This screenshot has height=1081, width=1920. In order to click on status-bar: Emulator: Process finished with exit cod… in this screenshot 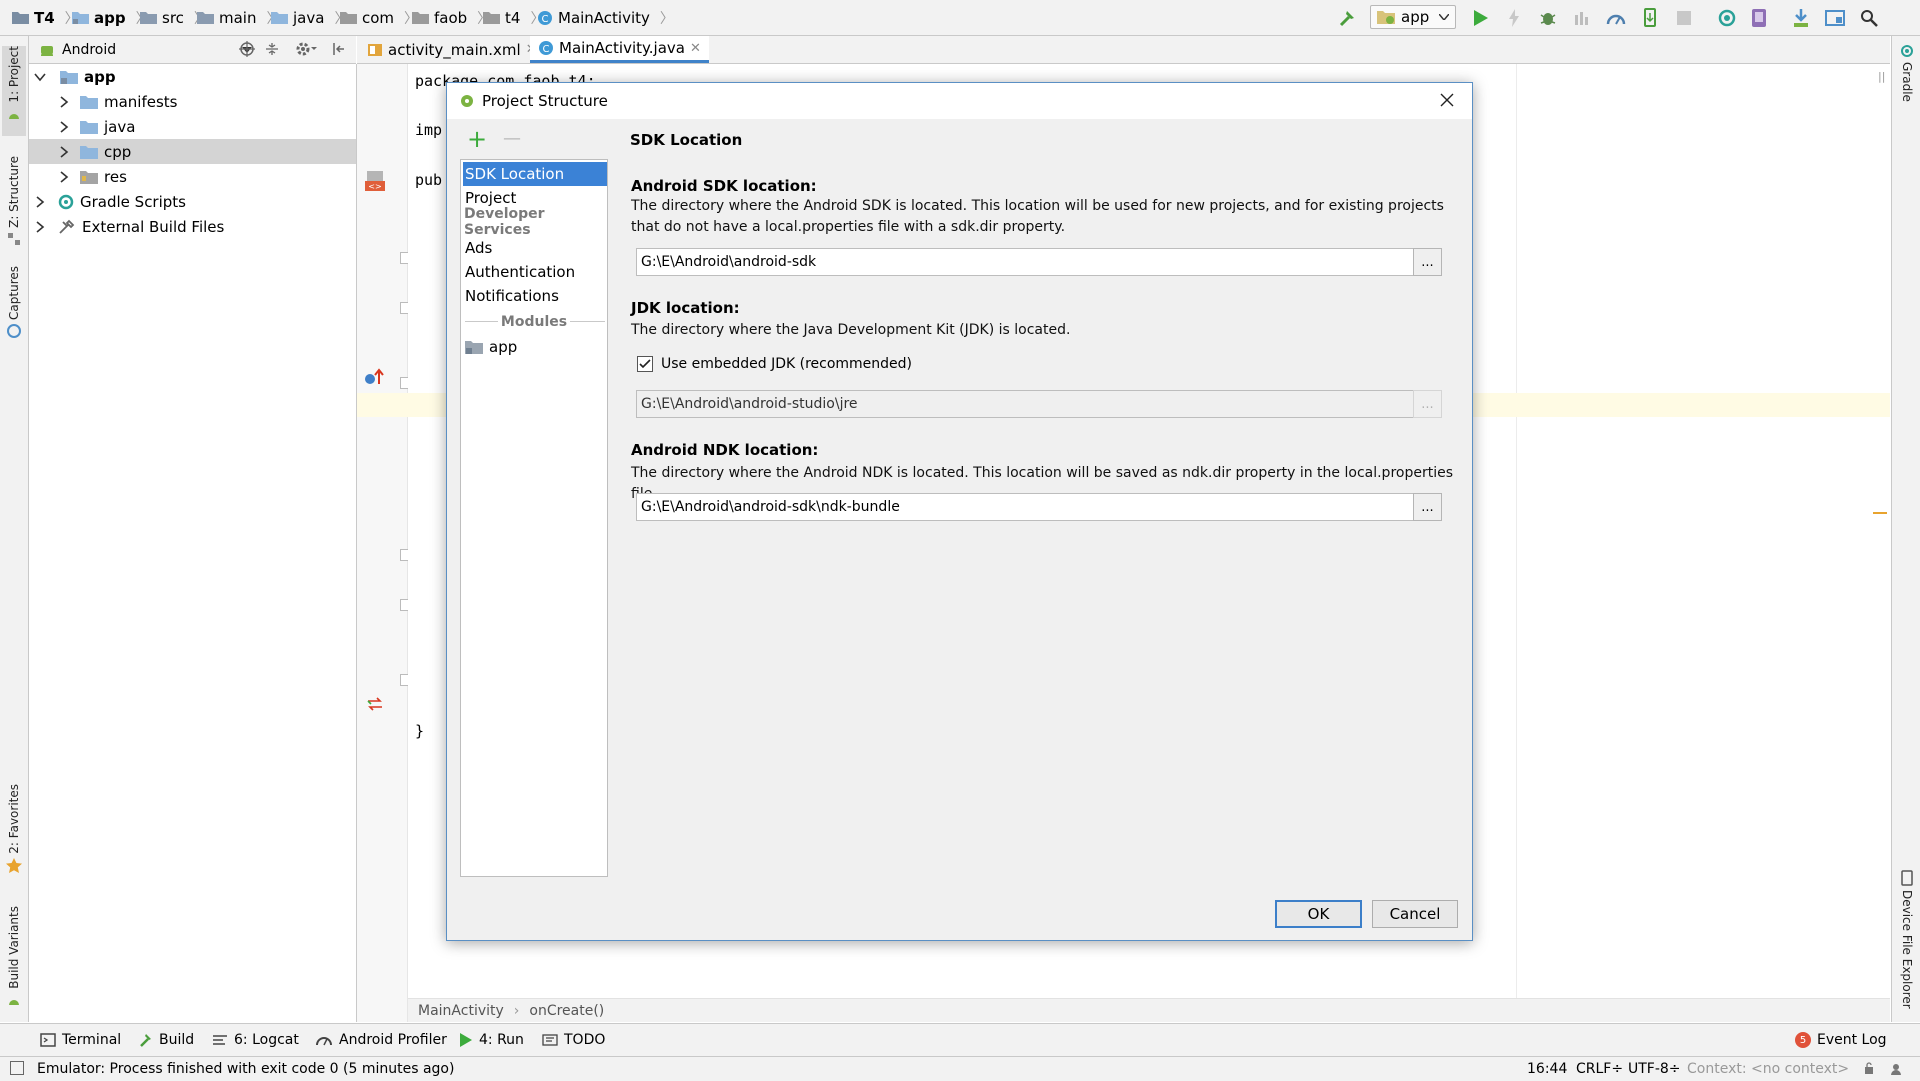, I will do `click(960, 1068)`.